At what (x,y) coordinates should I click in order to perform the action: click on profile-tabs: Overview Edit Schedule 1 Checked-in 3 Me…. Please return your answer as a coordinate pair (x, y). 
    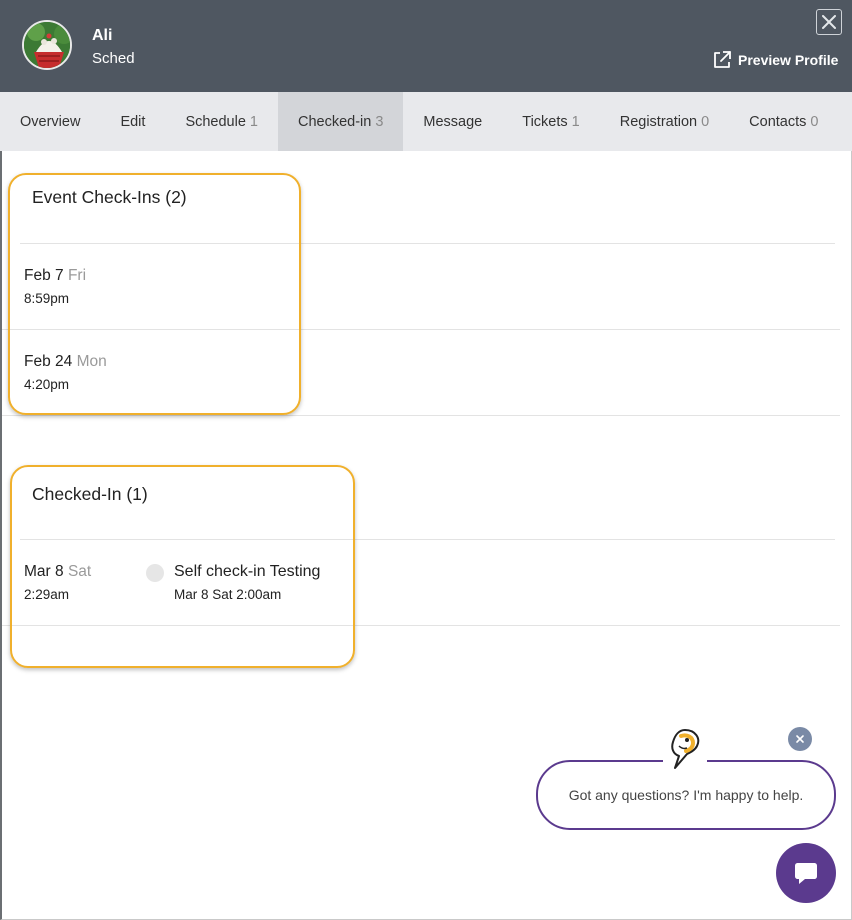
    Looking at the image, I should click on (426, 121).